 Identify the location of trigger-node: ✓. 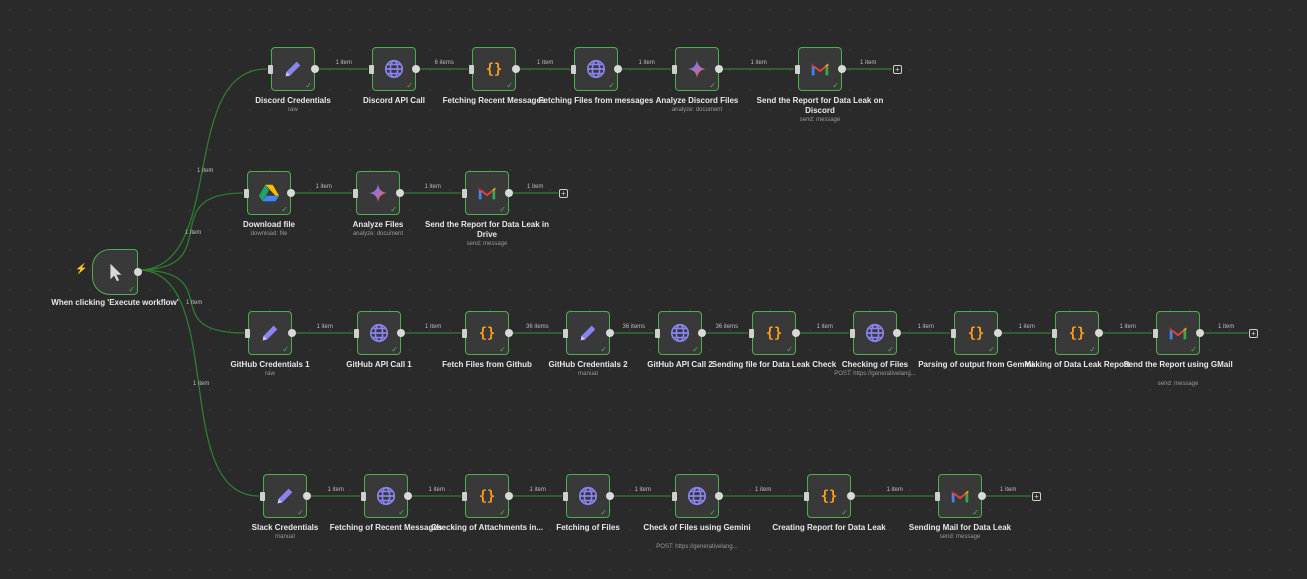
(117, 272).